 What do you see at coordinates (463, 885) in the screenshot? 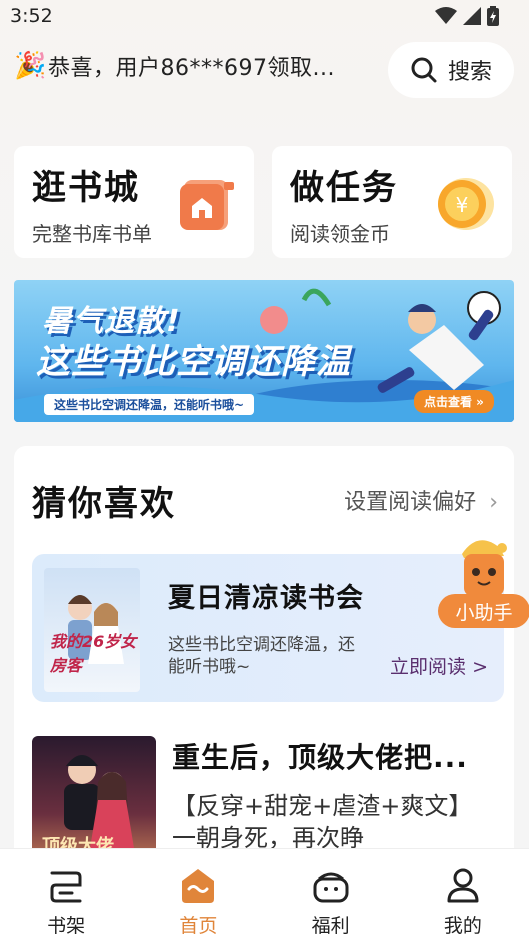
I see `profile-icon` at bounding box center [463, 885].